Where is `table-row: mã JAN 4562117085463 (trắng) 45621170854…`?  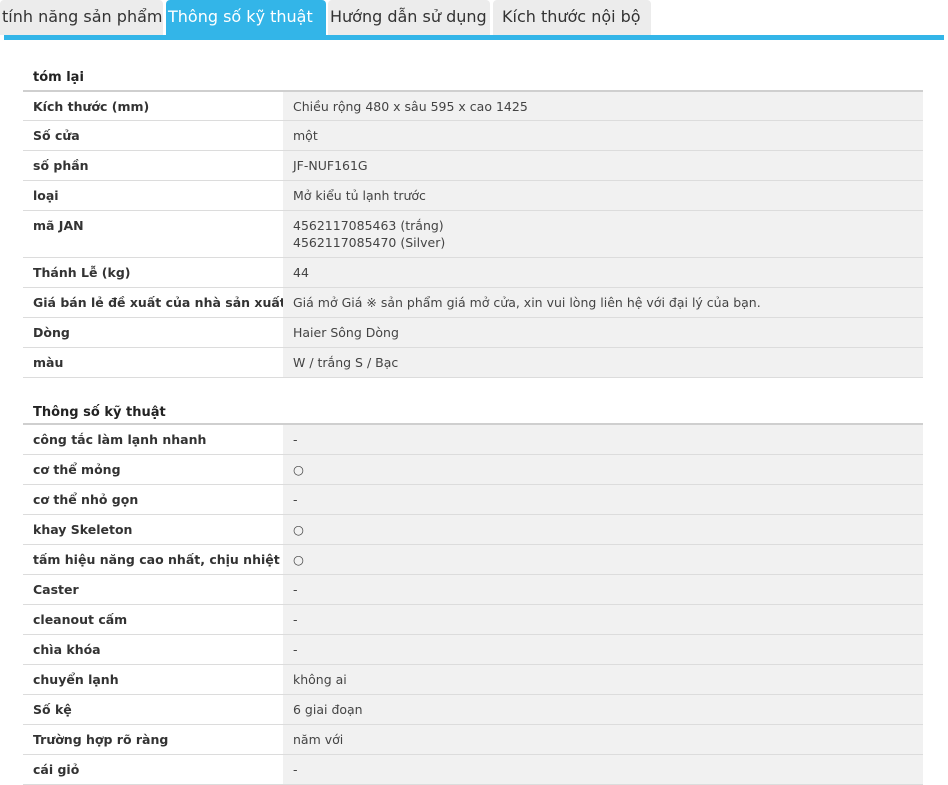 table-row: mã JAN 4562117085463 (trắng) 45621170854… is located at coordinates (473, 234).